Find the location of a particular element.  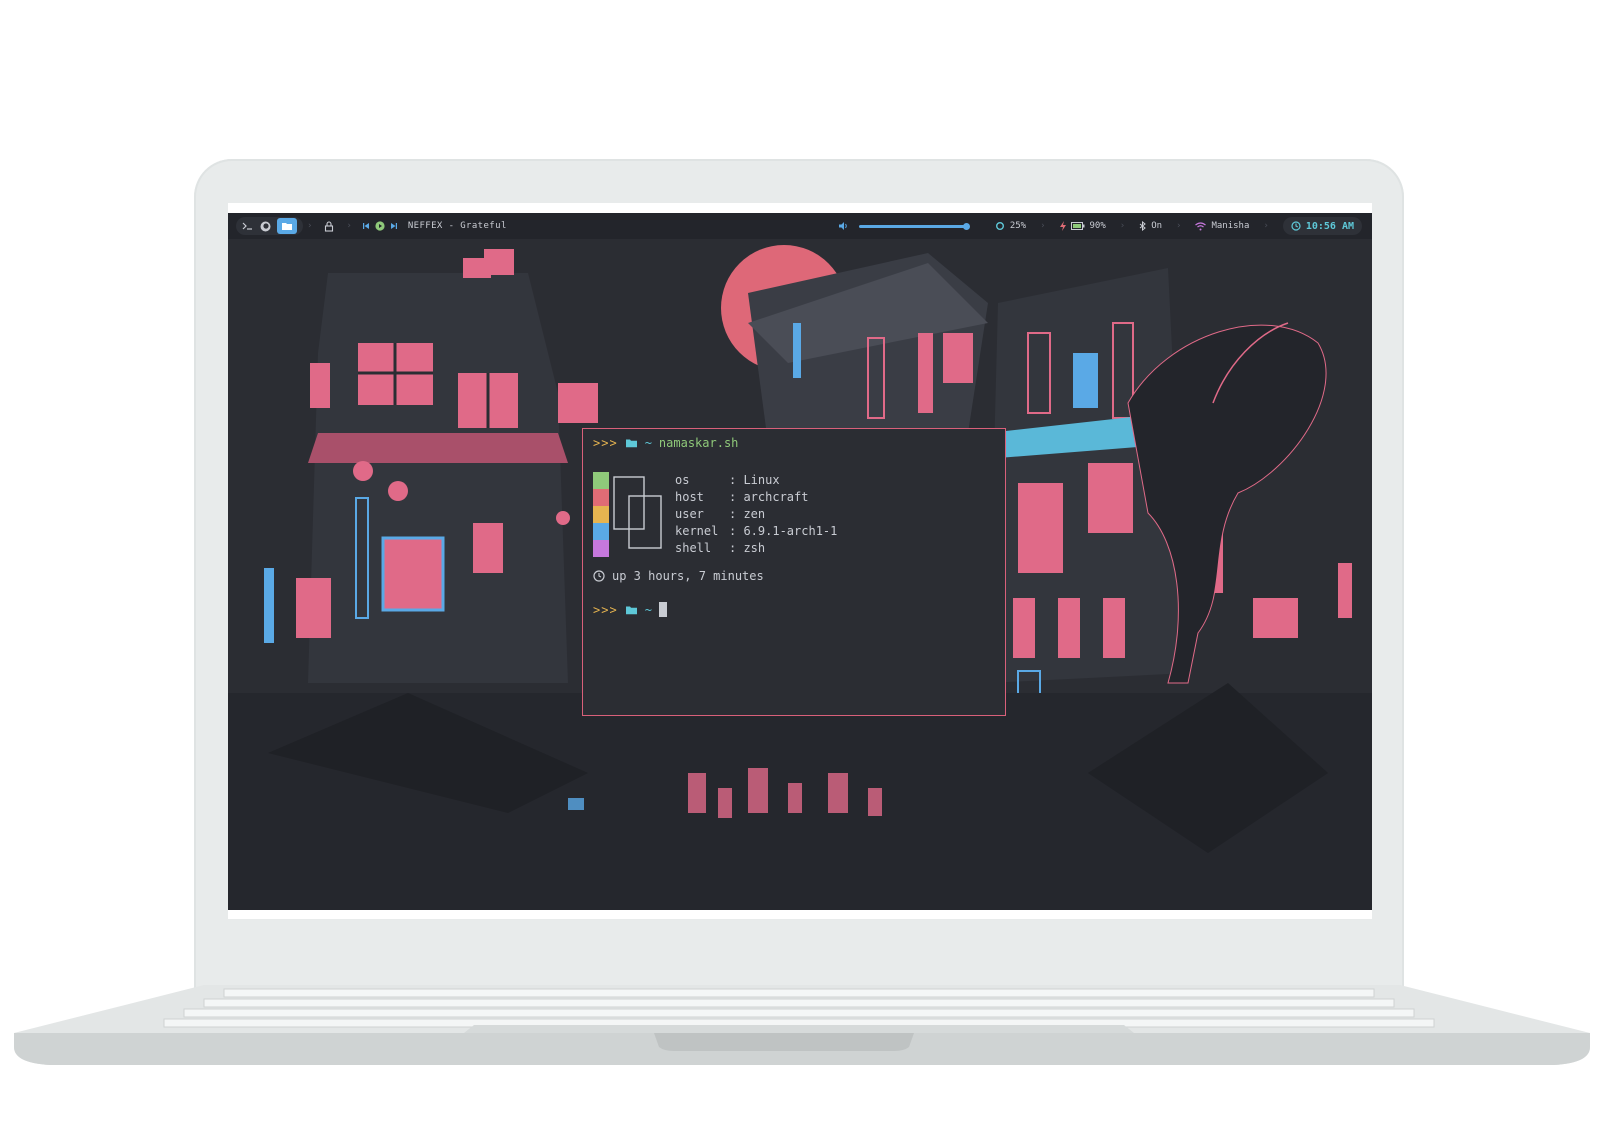

skip-back-icon is located at coordinates (366, 226).